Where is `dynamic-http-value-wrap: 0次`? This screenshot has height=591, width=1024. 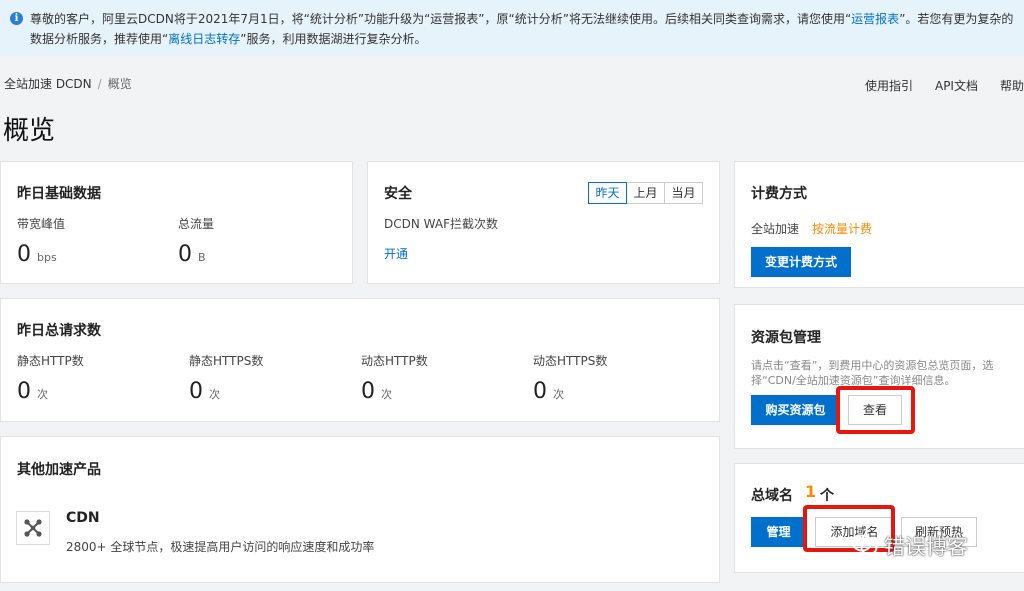
dynamic-http-value-wrap: 0次 is located at coordinates (376, 391).